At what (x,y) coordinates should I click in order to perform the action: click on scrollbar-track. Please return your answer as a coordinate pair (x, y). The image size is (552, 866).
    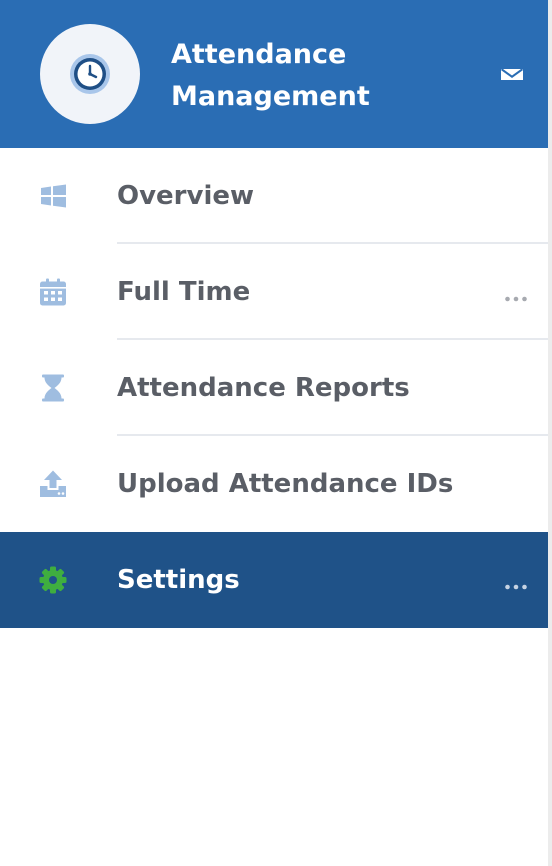
    Looking at the image, I should click on (550, 433).